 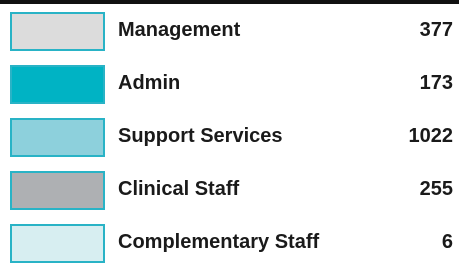 What do you see at coordinates (219, 242) in the screenshot?
I see `category-label: Complementary Staff` at bounding box center [219, 242].